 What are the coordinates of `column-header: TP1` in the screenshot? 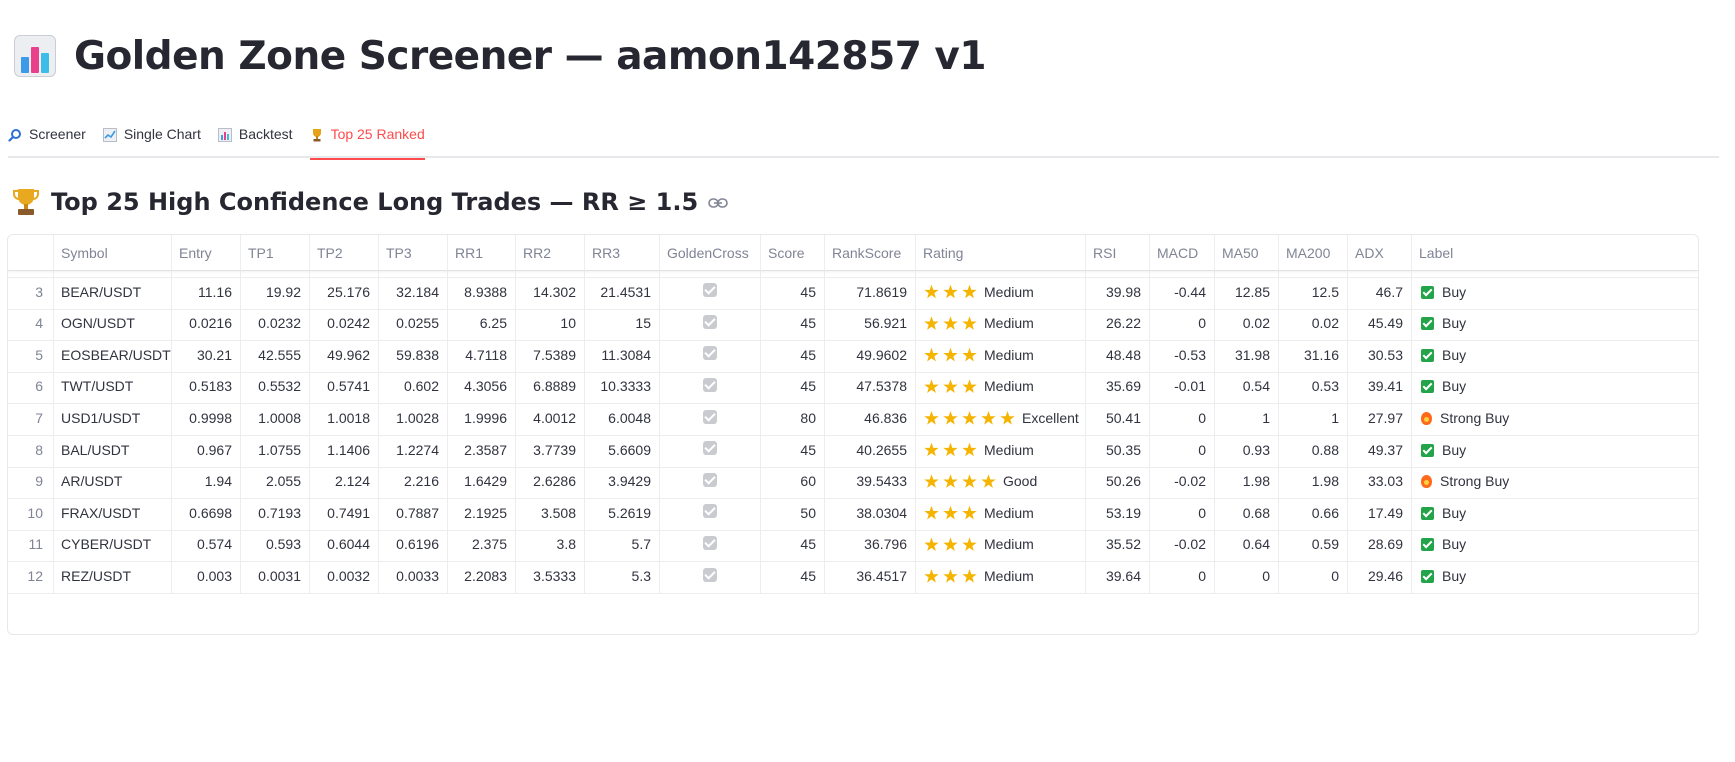 It's located at (275, 253).